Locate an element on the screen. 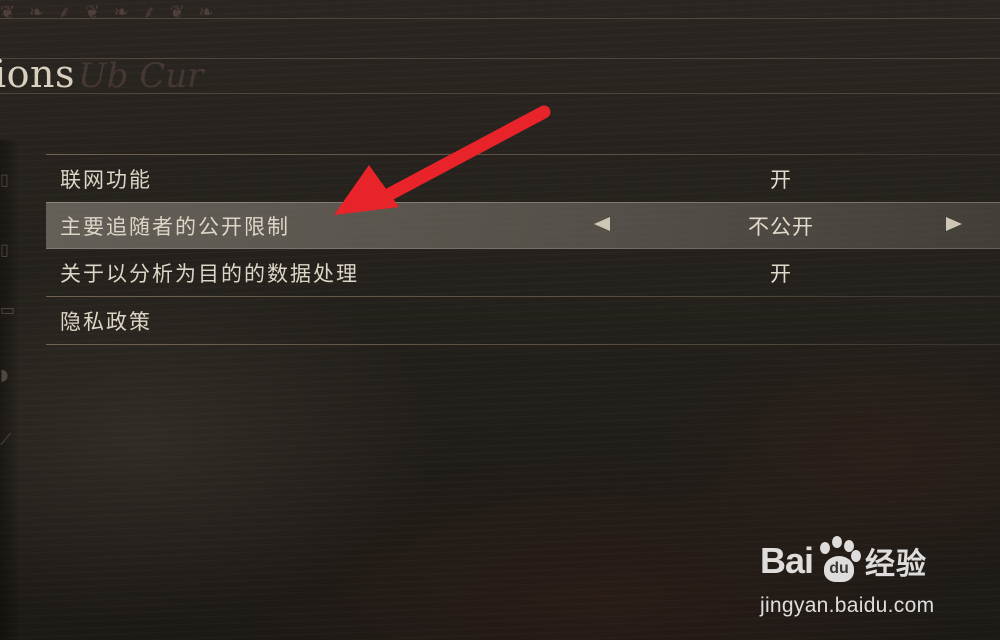  setting-row-network: 联网功能 开 is located at coordinates (523, 178).